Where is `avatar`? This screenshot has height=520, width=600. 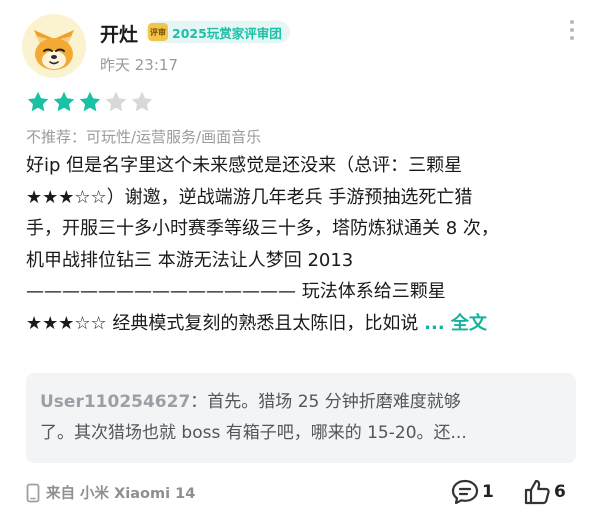 avatar is located at coordinates (54, 46).